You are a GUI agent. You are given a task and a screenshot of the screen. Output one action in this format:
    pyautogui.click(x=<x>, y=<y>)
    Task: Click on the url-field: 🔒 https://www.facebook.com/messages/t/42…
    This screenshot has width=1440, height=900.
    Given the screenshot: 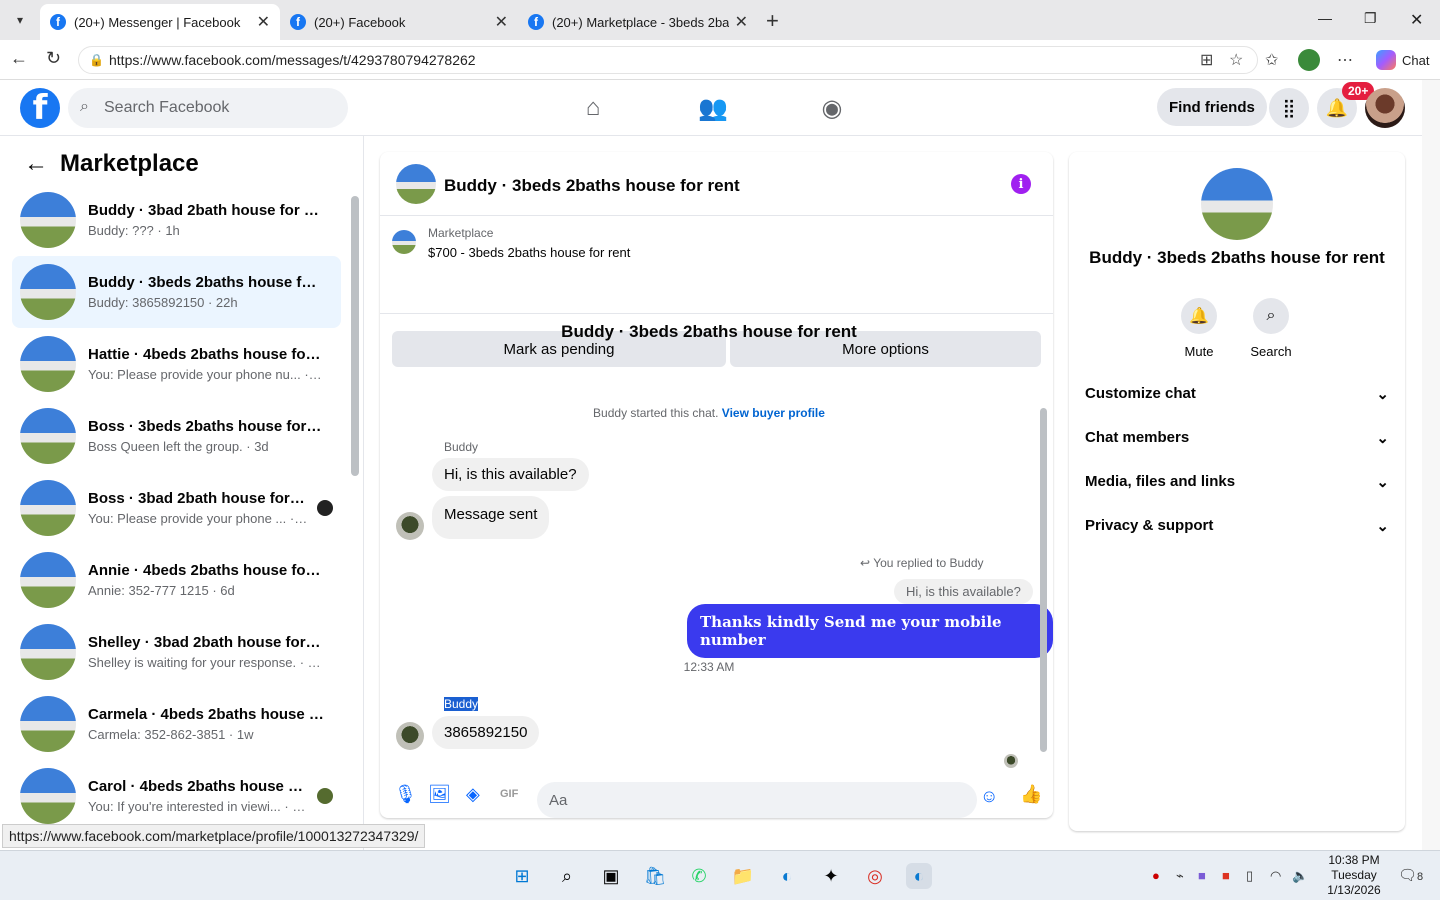 What is the action you would take?
    pyautogui.click(x=668, y=60)
    